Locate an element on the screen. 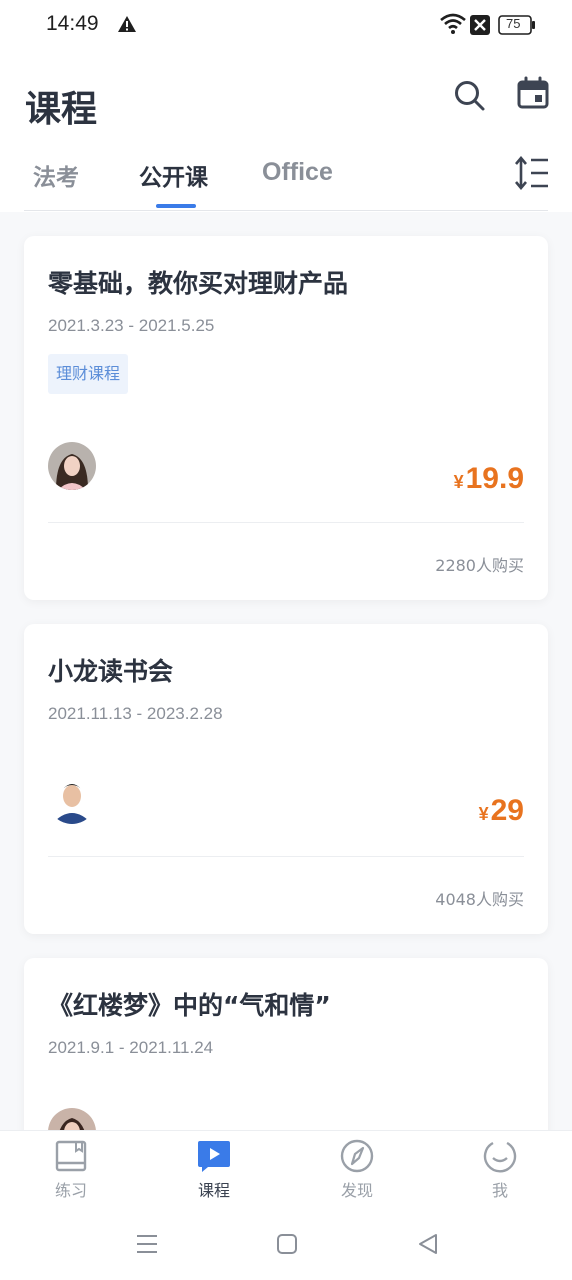 The height and width of the screenshot is (1280, 572). course-date: 2021.9.1 - 2021.11.24 is located at coordinates (131, 1047).